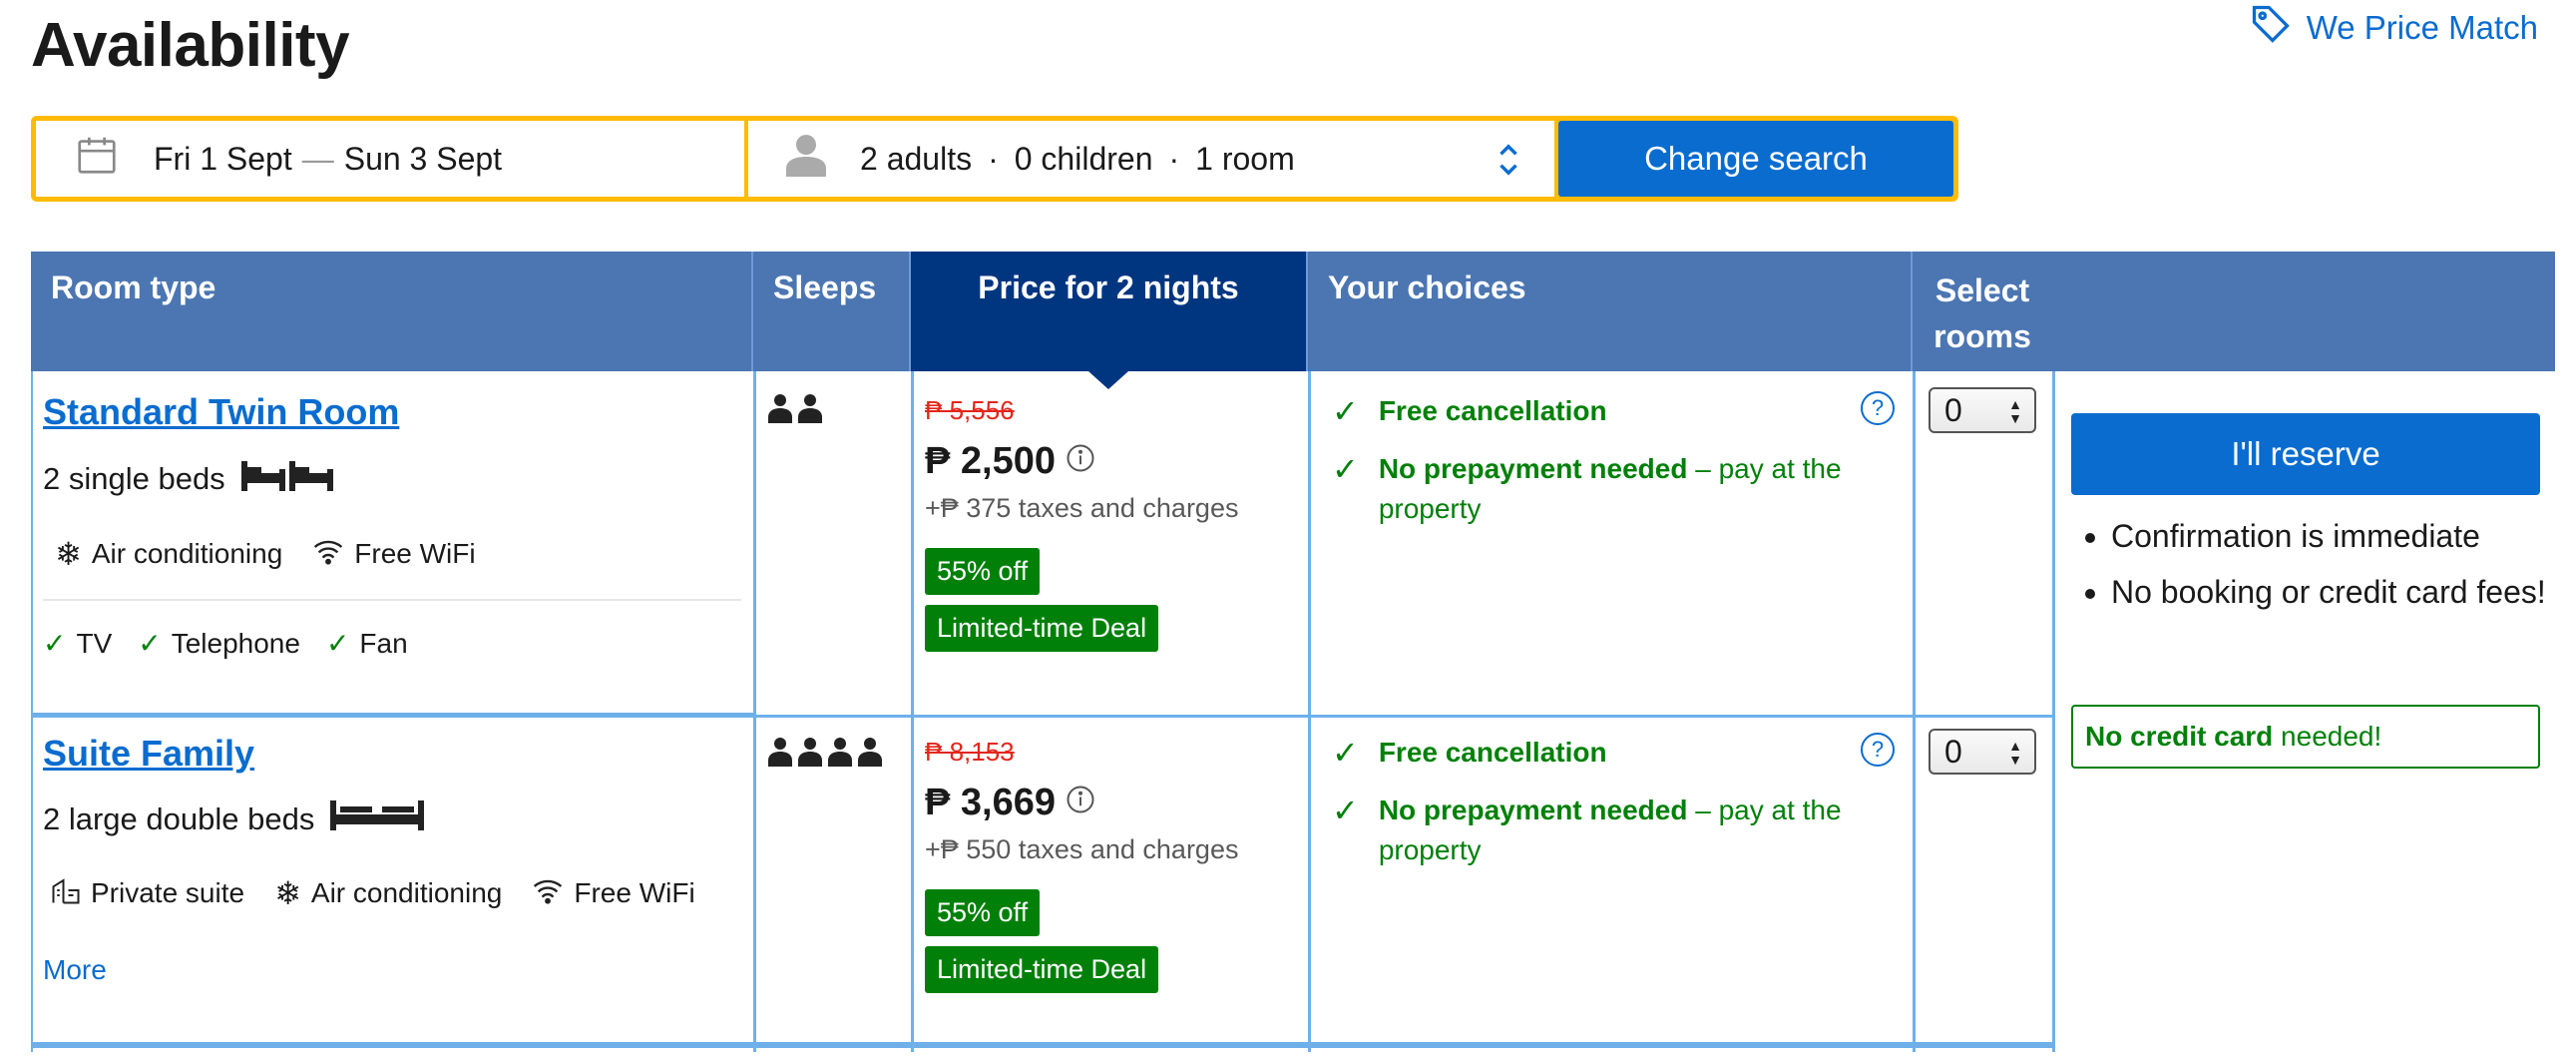 This screenshot has height=1058, width=2576. I want to click on single-bed-icon, so click(287, 479).